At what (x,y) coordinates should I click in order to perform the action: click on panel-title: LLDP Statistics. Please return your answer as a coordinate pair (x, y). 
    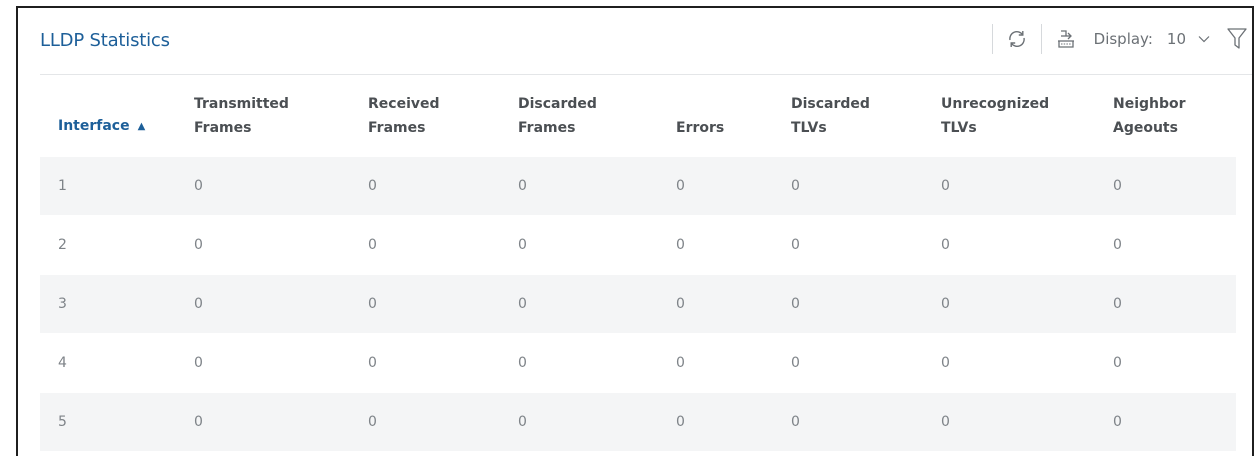
    Looking at the image, I should click on (105, 40).